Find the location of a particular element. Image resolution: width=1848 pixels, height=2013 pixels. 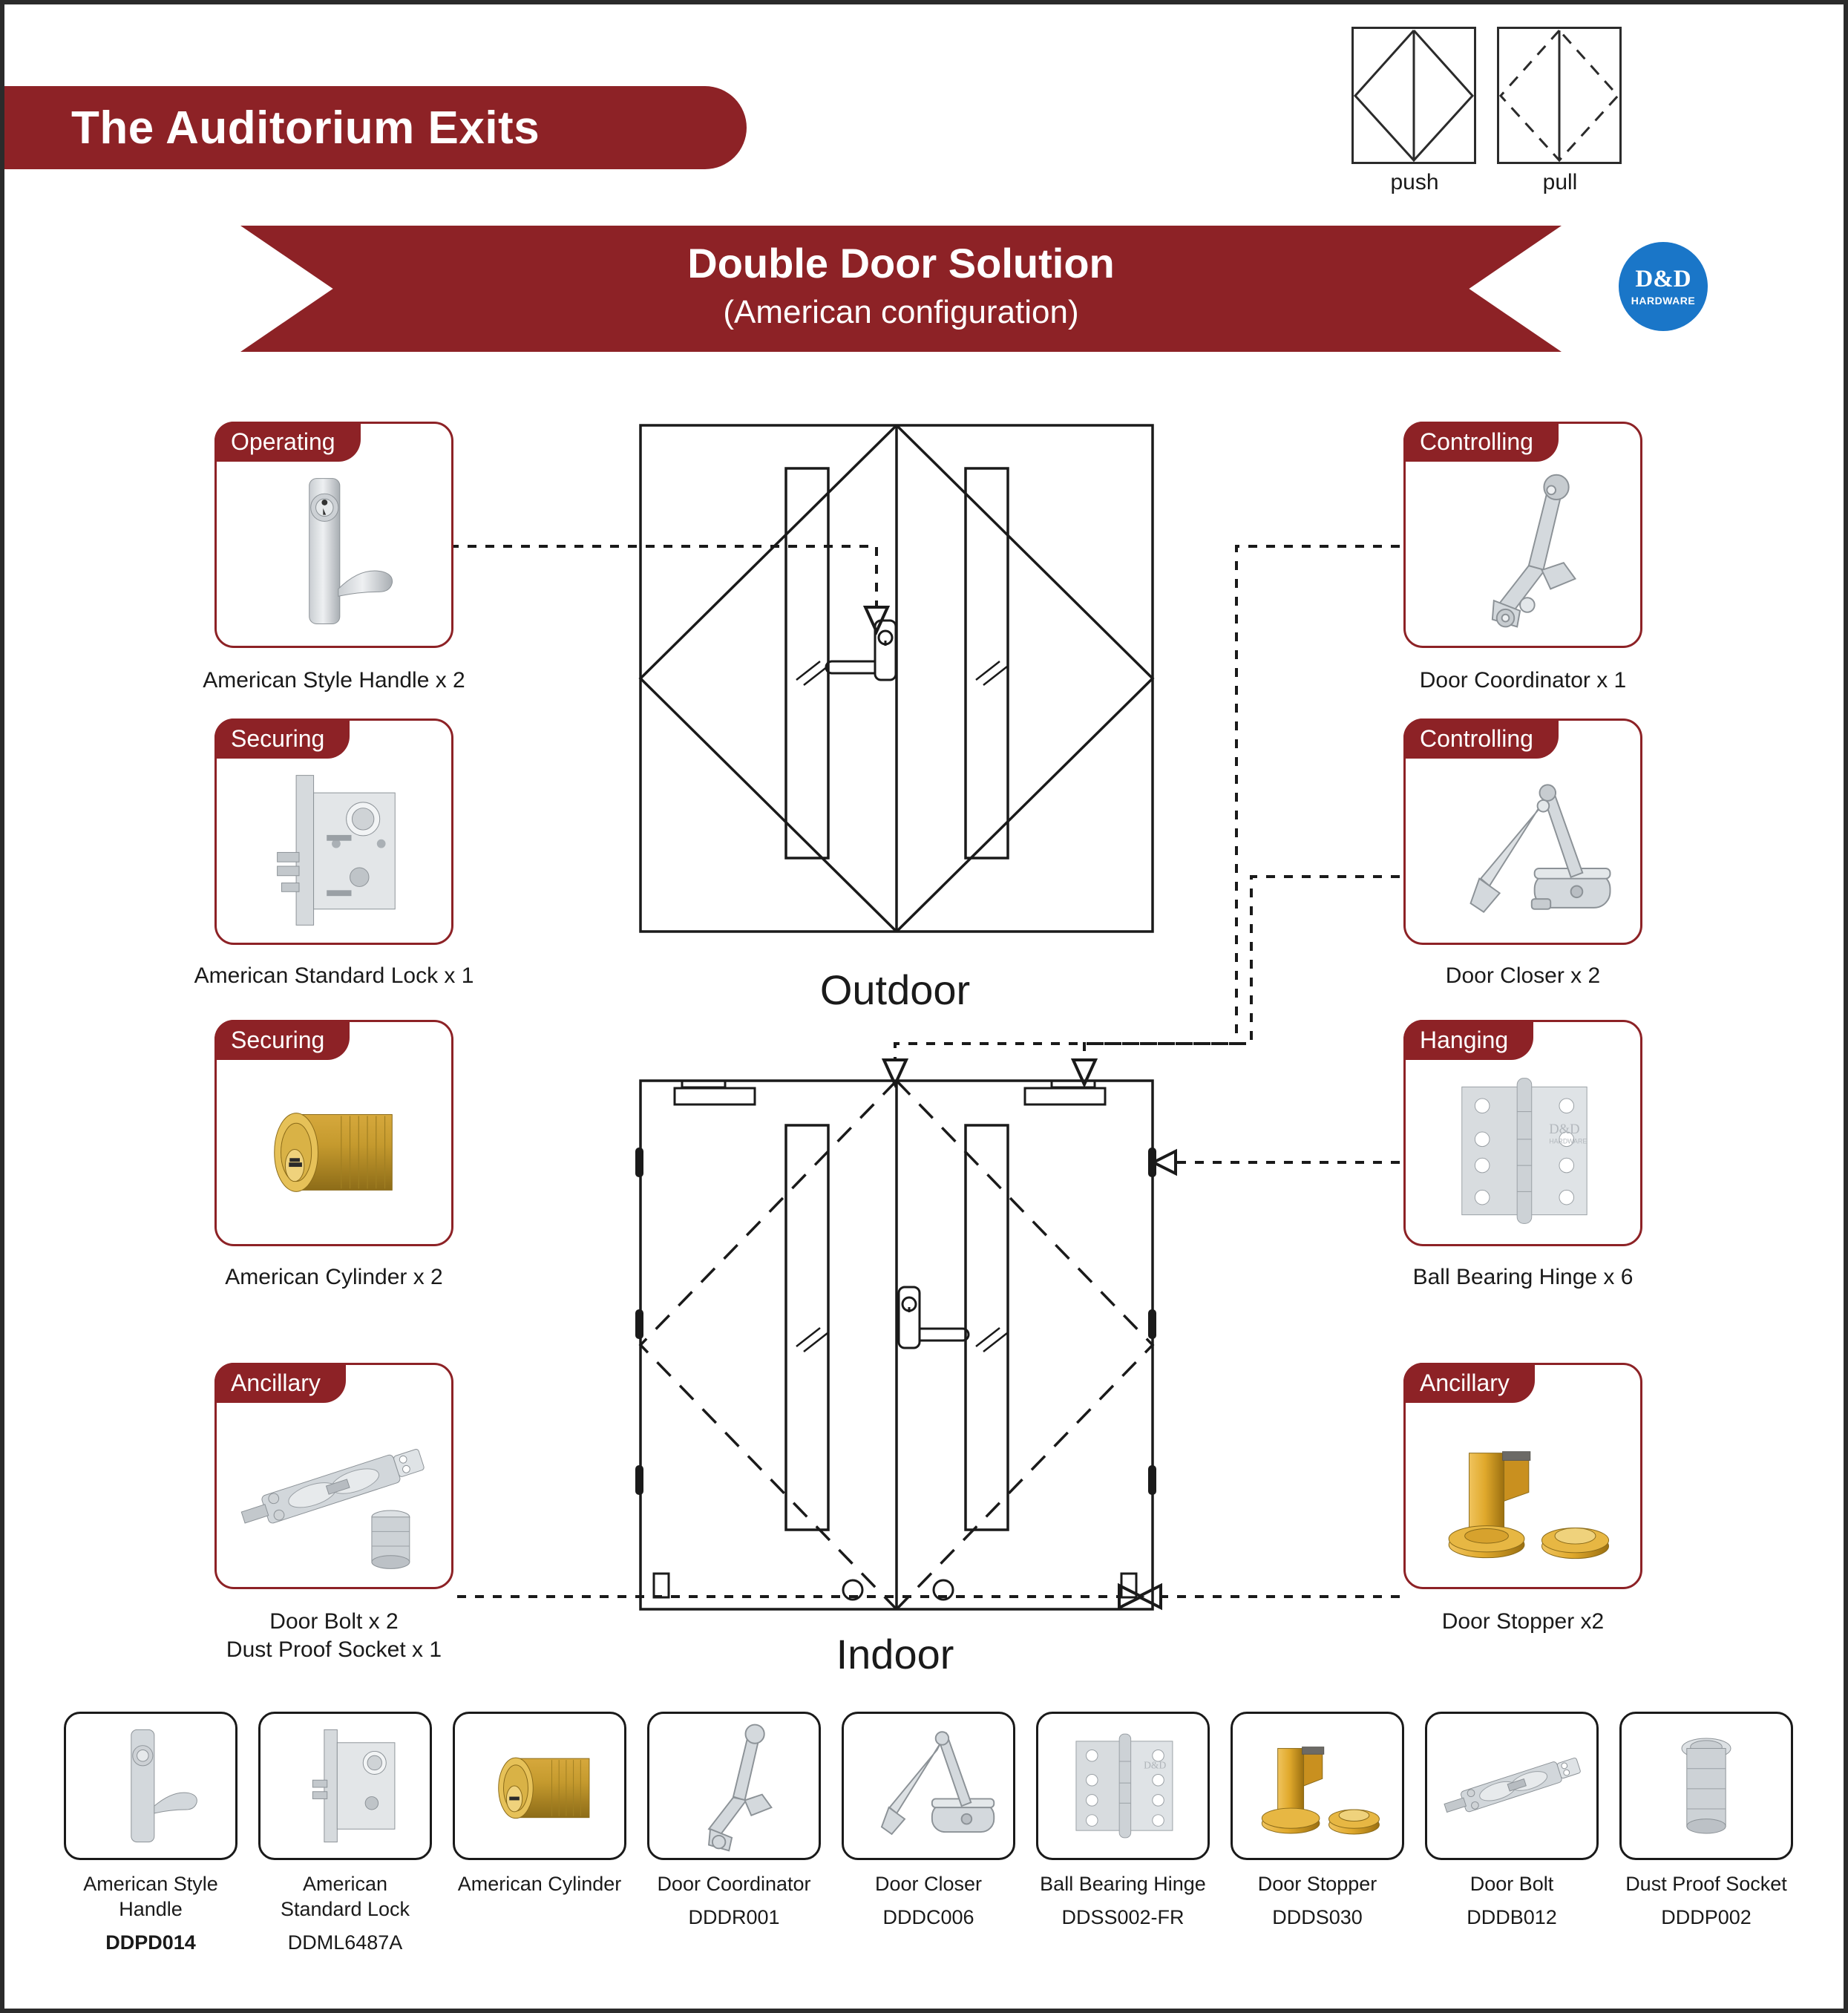

product-card: Door Coordinator DDDR001 is located at coordinates (734, 1820).